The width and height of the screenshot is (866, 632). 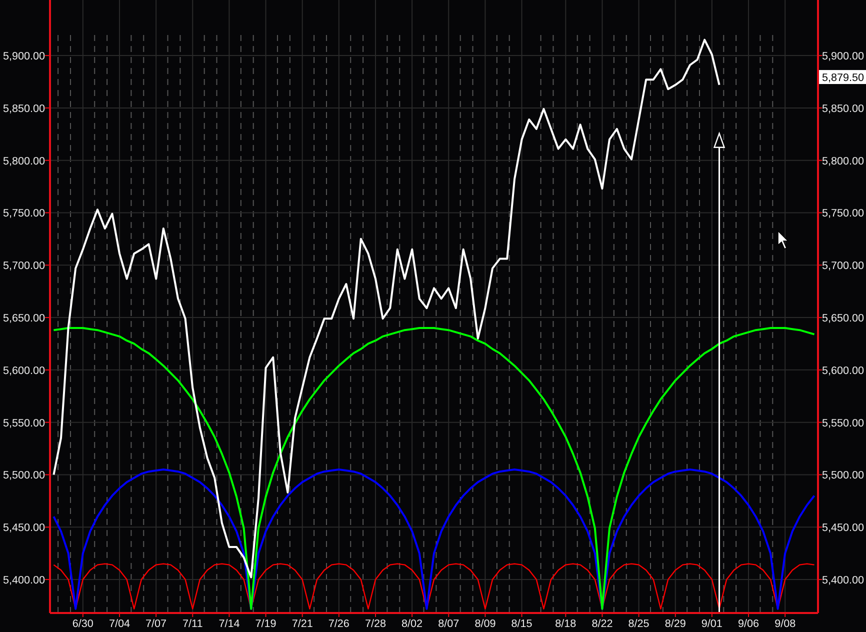 What do you see at coordinates (229, 624) in the screenshot?
I see `axis-label: 7/14` at bounding box center [229, 624].